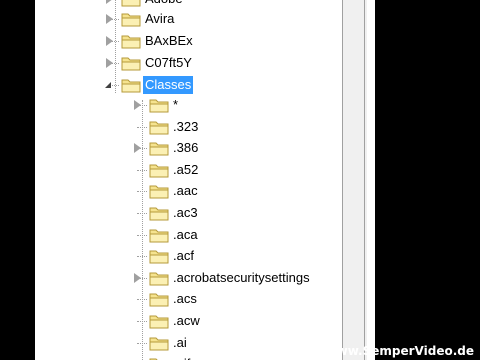 This screenshot has width=480, height=360. Describe the element at coordinates (108, 85) in the screenshot. I see `collapse-arrow-icon` at that location.